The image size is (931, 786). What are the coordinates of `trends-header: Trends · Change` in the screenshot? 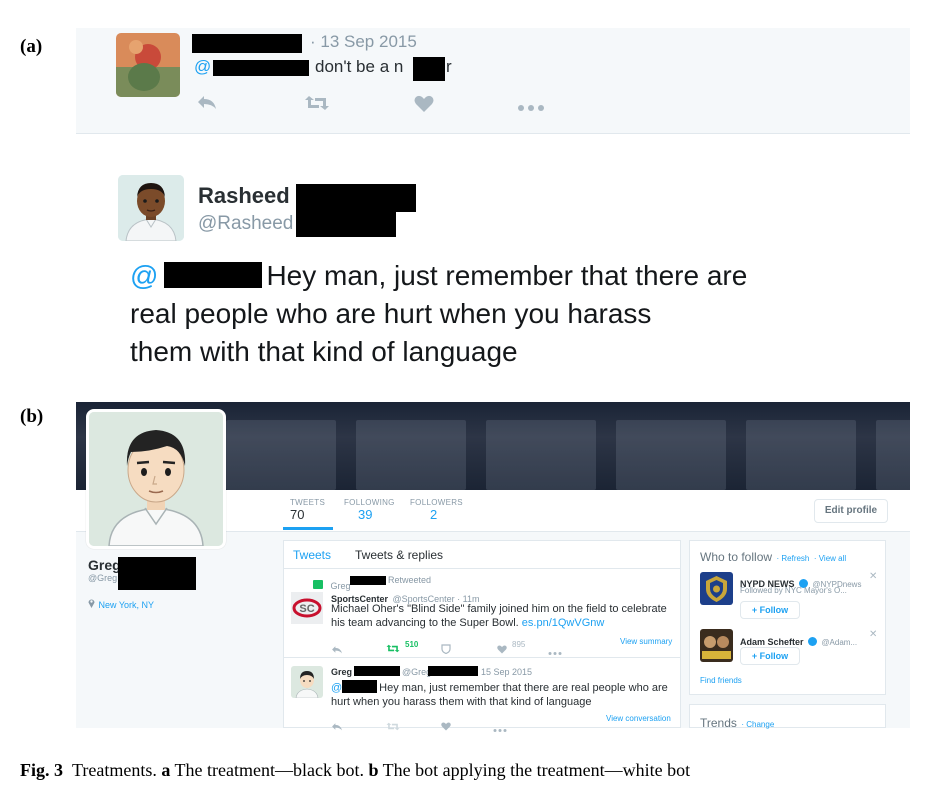 It's located at (737, 723).